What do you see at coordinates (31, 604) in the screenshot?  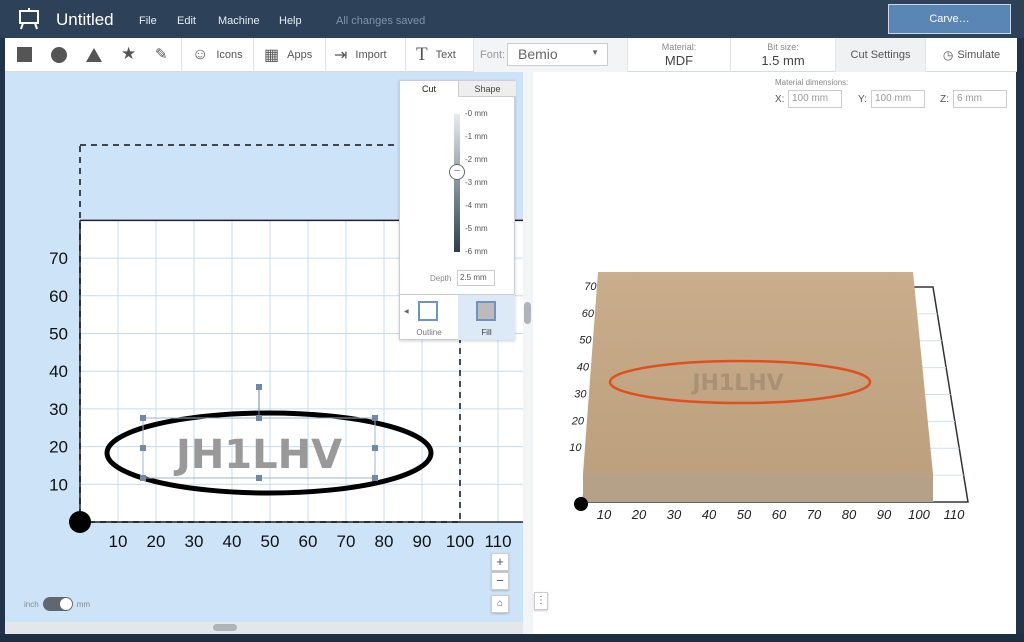 I see `unit-inch-label: inch` at bounding box center [31, 604].